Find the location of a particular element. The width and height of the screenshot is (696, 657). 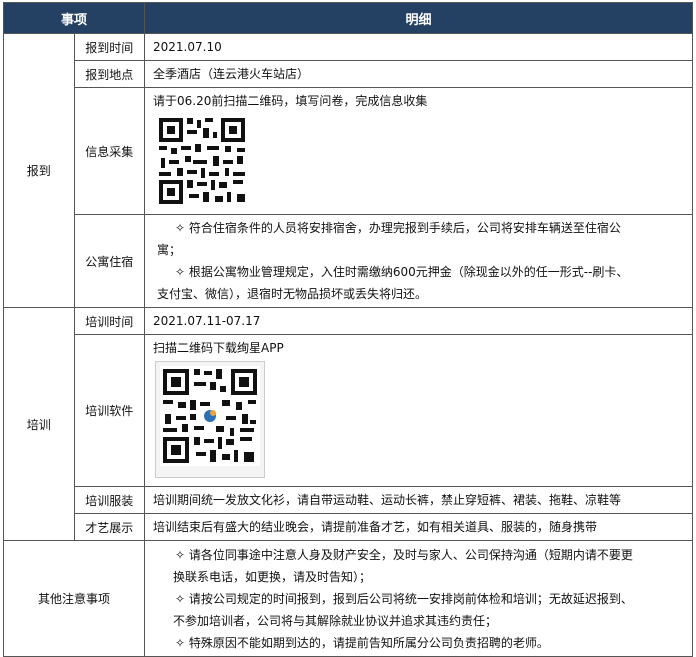

category-notes: 其他注意事项 is located at coordinates (74, 598).